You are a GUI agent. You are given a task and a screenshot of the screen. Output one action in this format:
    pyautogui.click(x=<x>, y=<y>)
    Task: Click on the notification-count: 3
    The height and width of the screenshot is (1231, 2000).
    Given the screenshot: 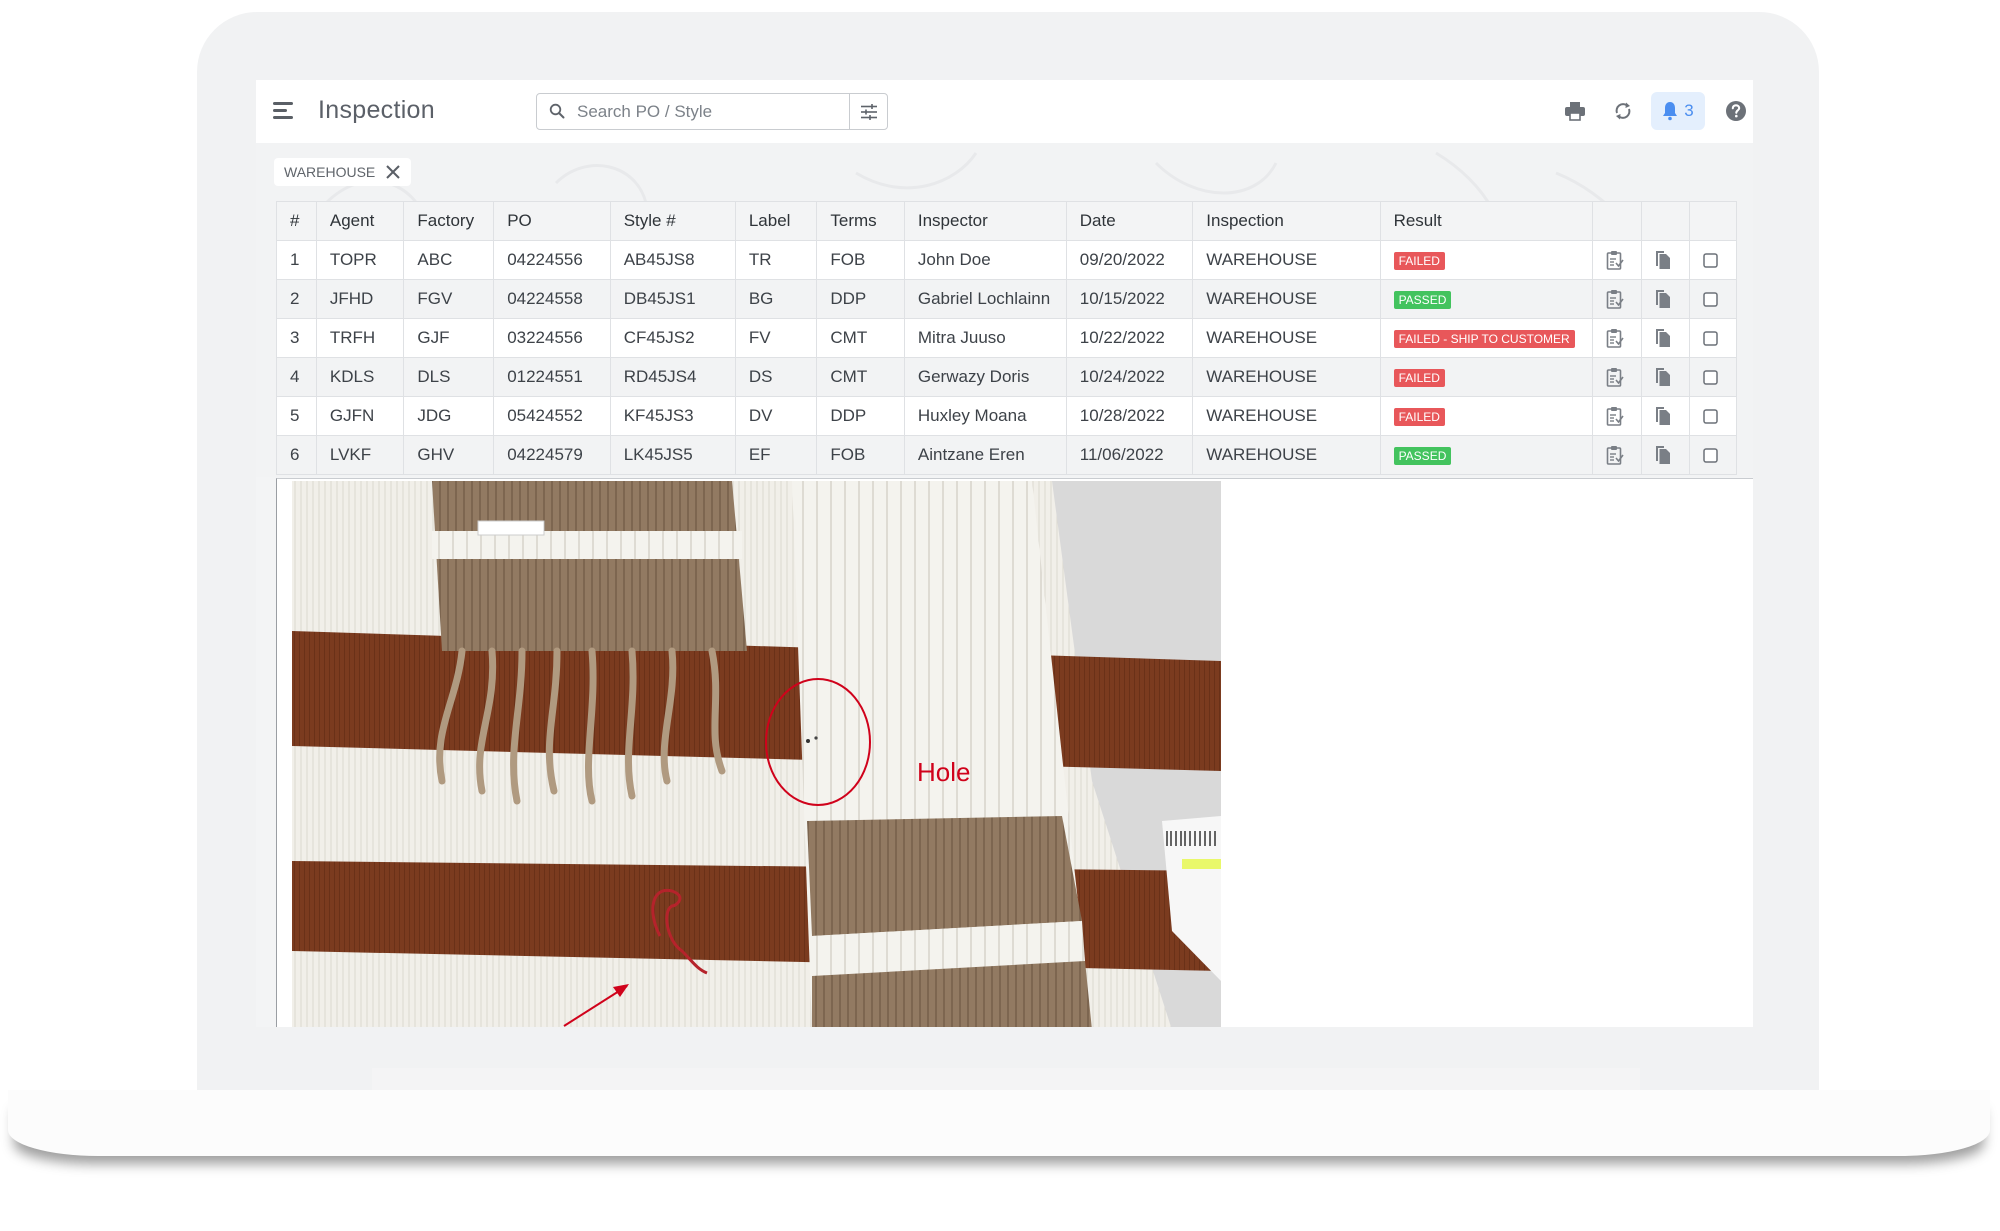 What is the action you would take?
    pyautogui.click(x=1689, y=110)
    